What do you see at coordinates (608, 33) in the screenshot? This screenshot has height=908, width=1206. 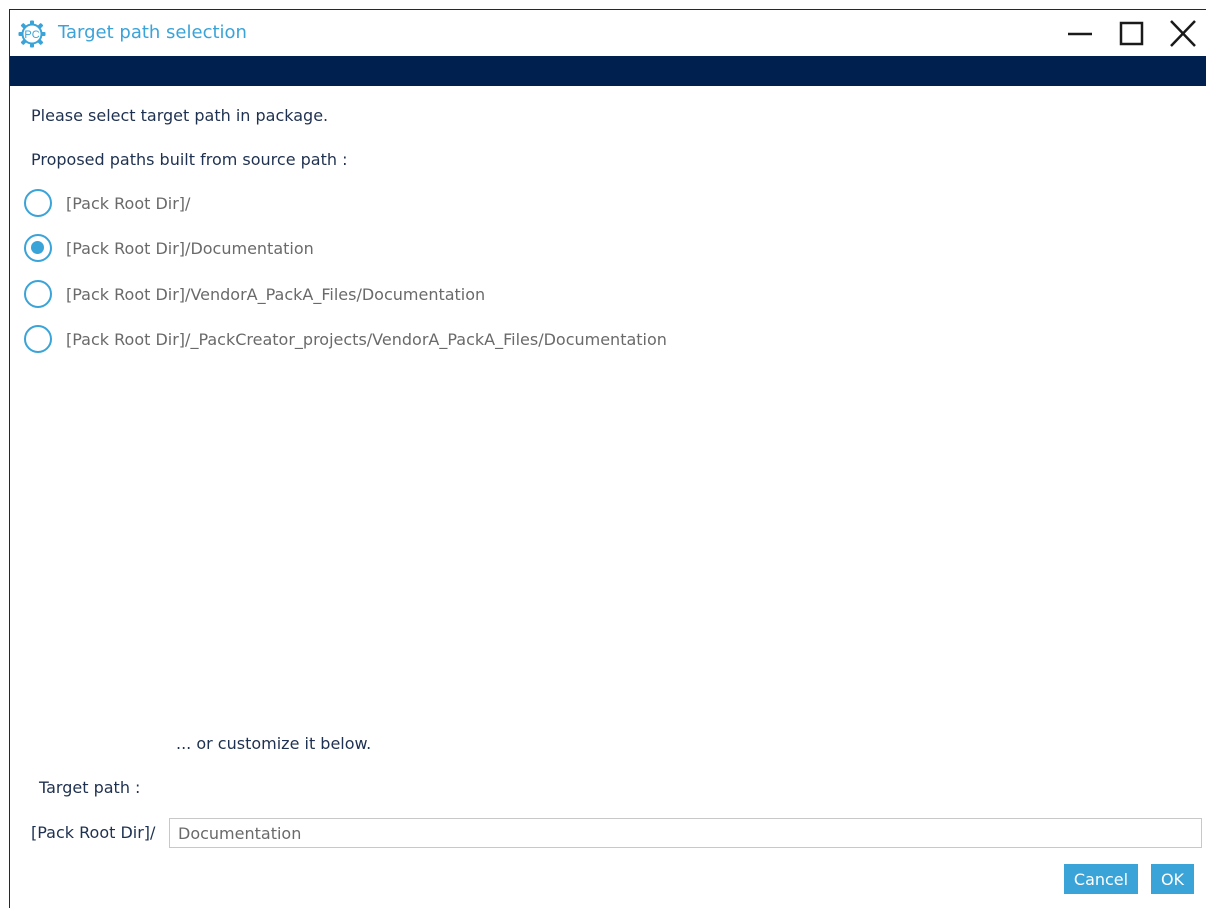 I see `title-bar: PC Target path selection` at bounding box center [608, 33].